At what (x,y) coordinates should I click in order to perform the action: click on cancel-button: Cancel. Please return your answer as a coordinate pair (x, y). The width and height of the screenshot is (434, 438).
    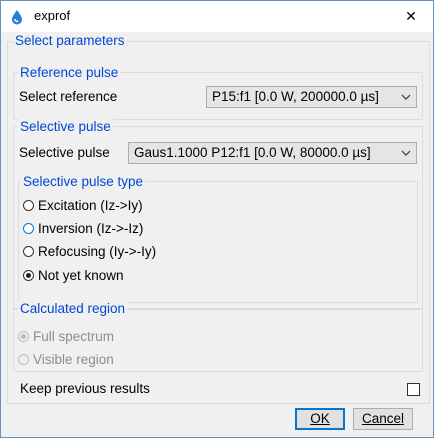
    Looking at the image, I should click on (383, 419).